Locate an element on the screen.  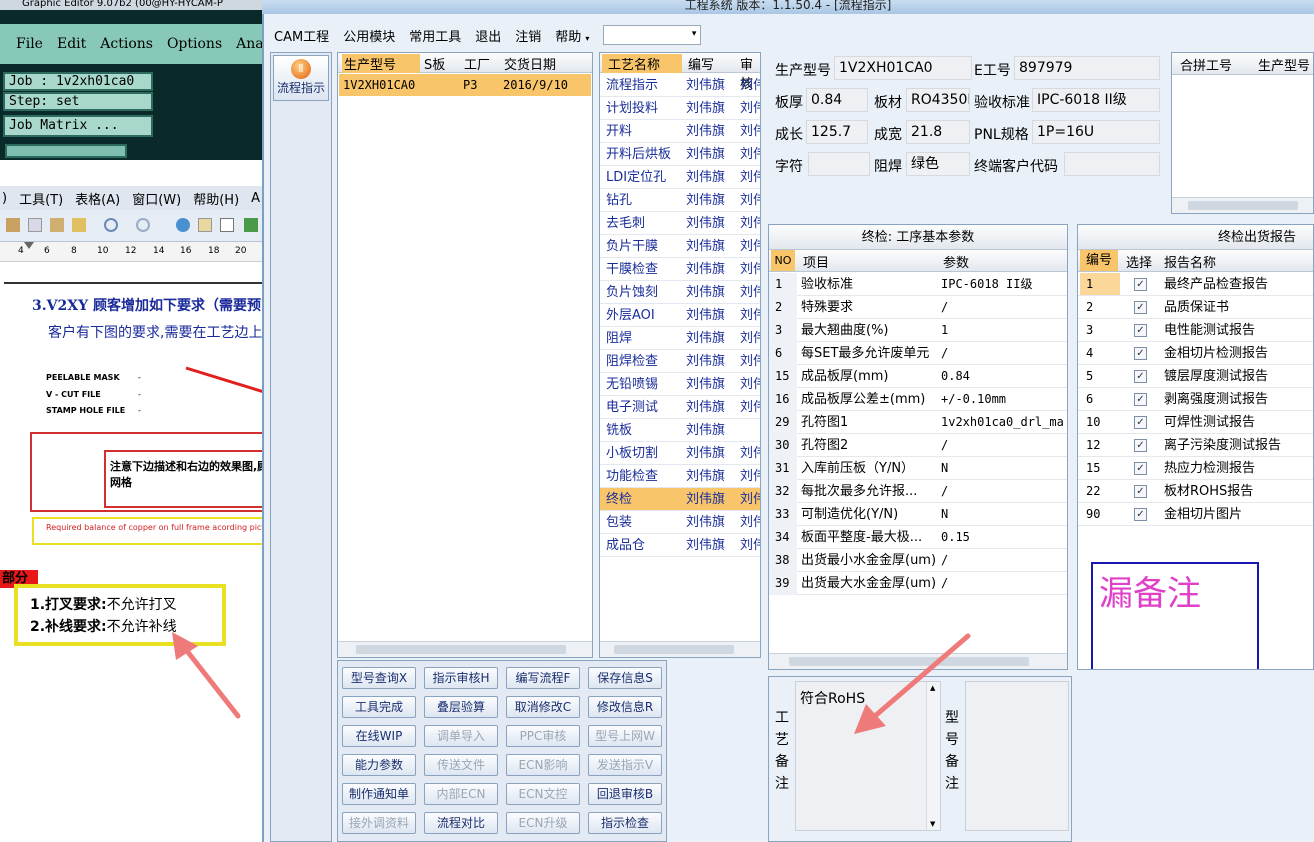
field-model: 1V2XH01CA0 is located at coordinates (903, 68).